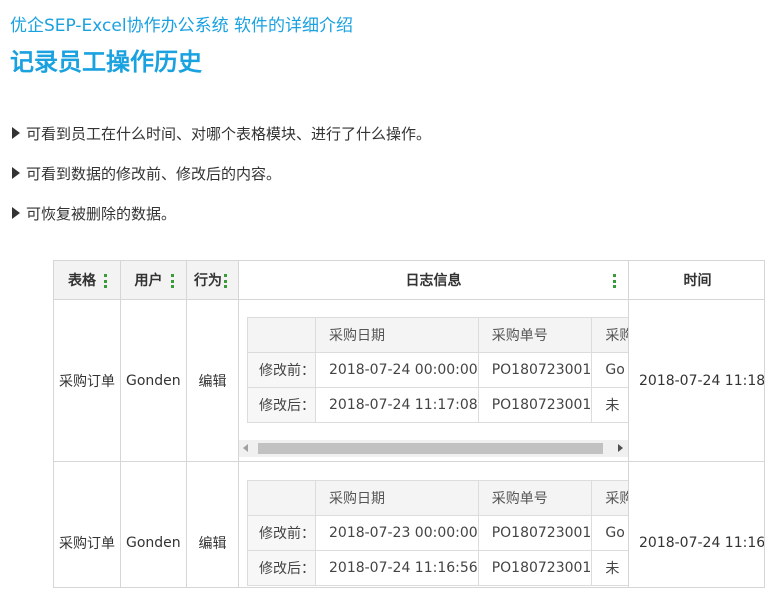 Image resolution: width=781 pixels, height=602 pixels. I want to click on log-cell: 2018-07-24 11:16:56, so click(397, 568).